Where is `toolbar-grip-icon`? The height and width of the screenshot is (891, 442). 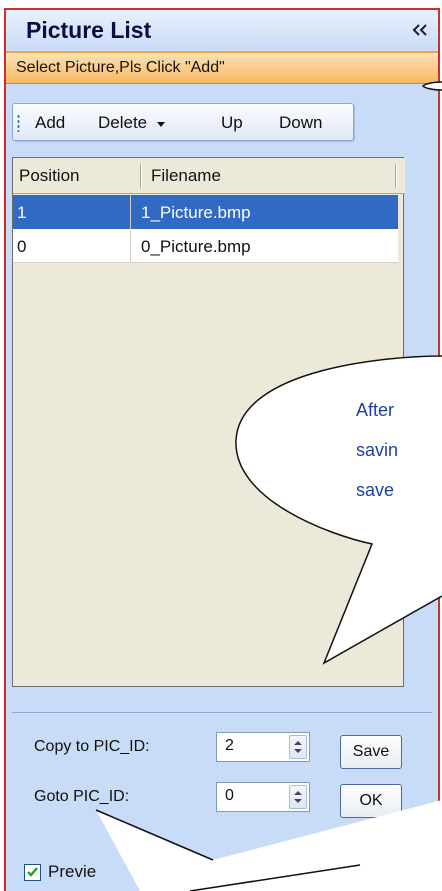
toolbar-grip-icon is located at coordinates (18, 123).